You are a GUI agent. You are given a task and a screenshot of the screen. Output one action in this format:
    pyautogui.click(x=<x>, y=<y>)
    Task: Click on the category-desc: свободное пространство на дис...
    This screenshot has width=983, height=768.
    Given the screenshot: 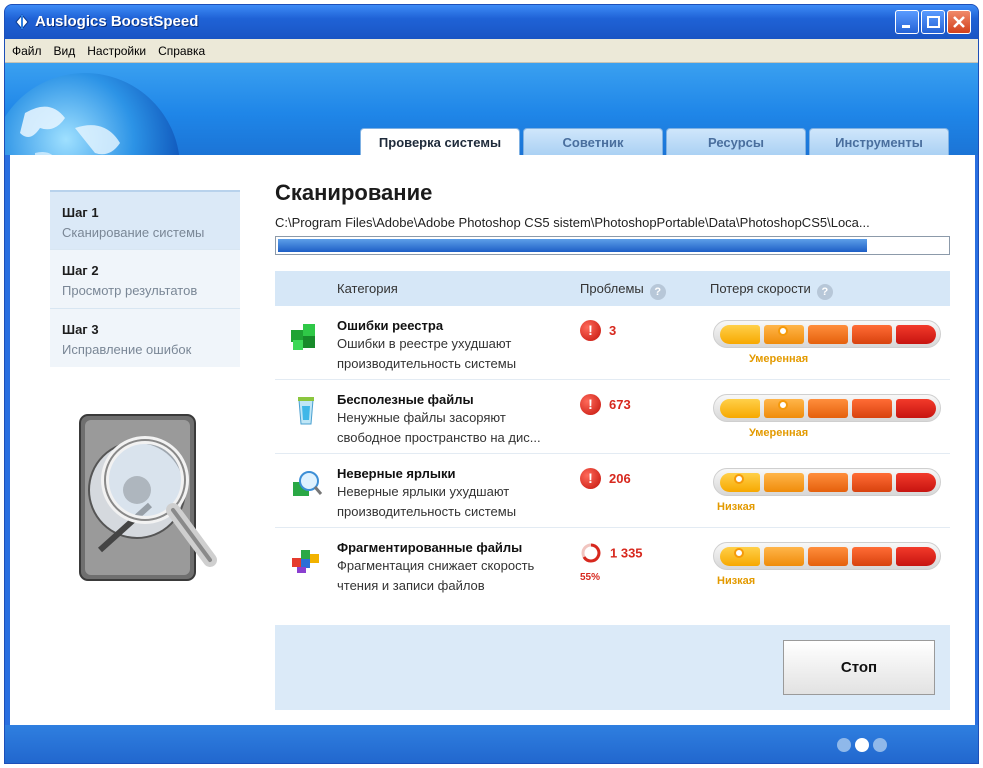 What is the action you would take?
    pyautogui.click(x=439, y=437)
    